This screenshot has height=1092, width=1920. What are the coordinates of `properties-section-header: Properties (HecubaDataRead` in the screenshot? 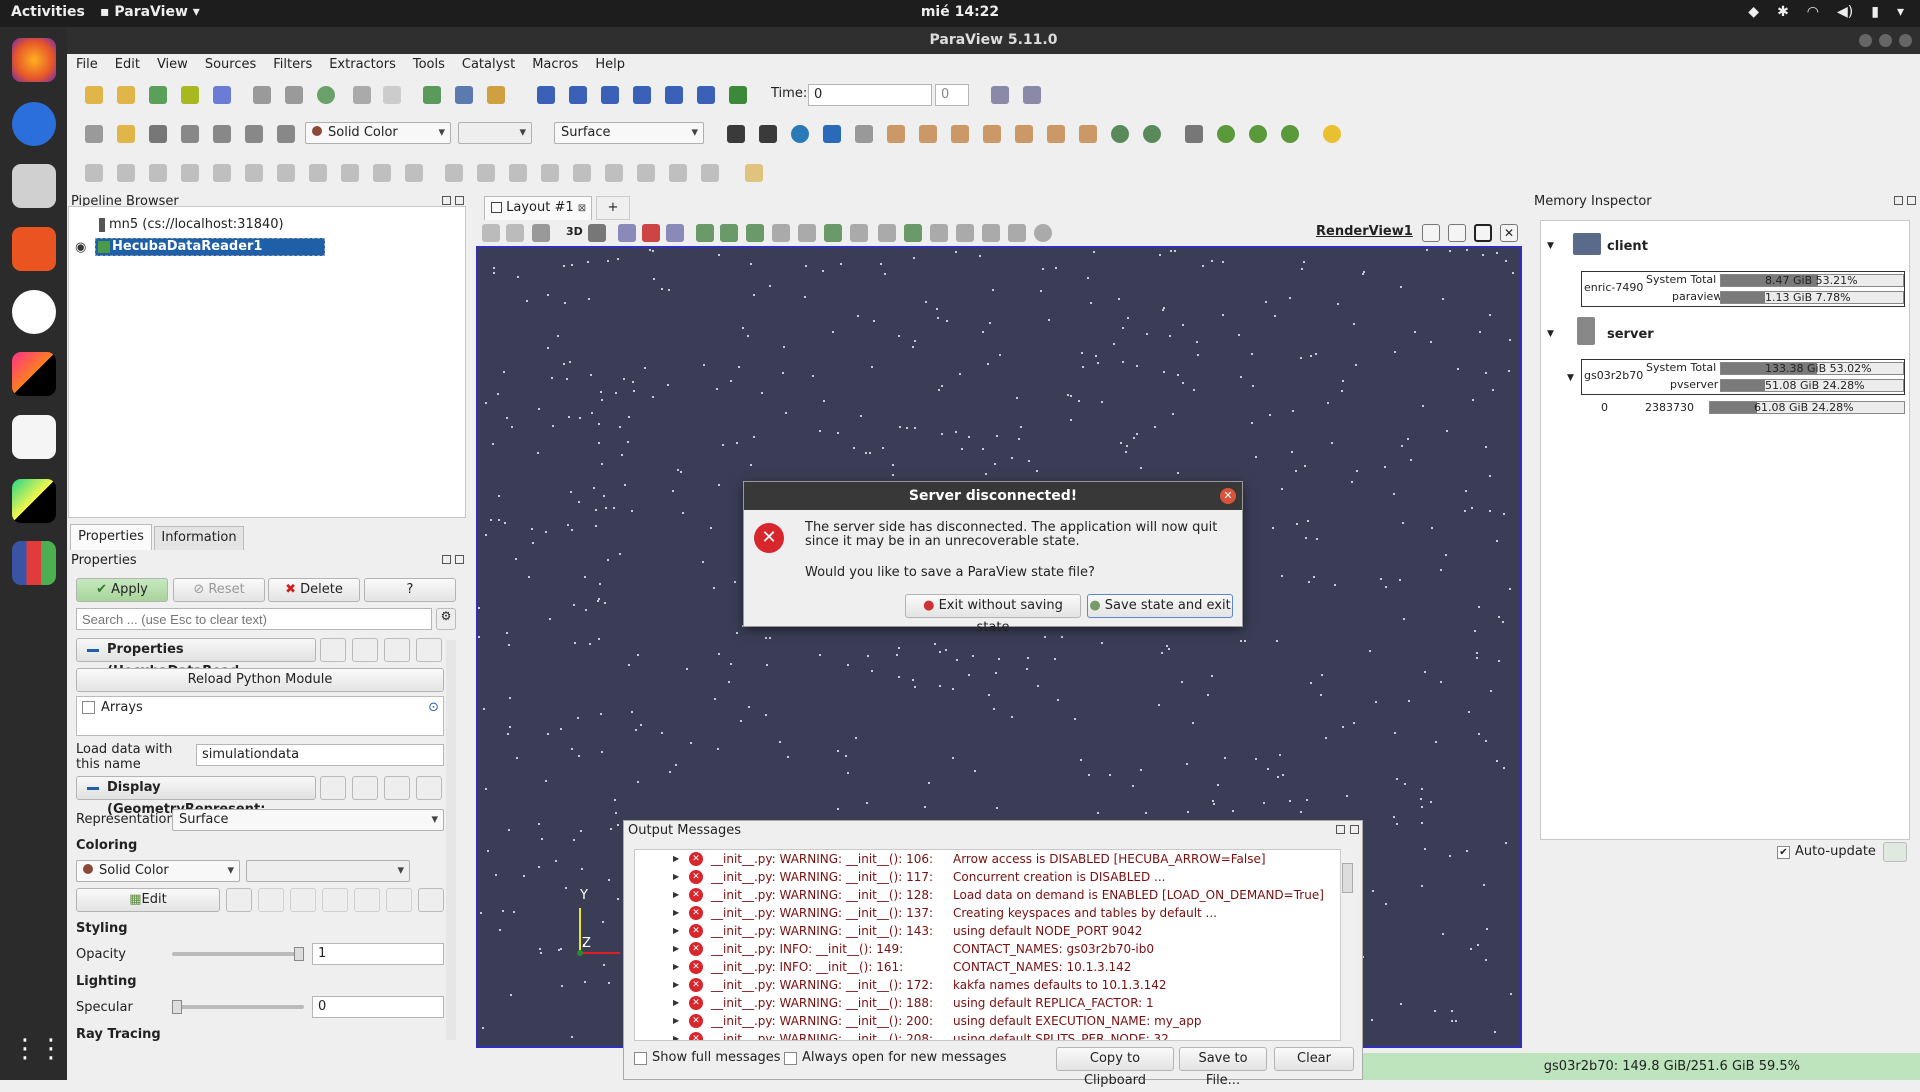 It's located at (196, 658).